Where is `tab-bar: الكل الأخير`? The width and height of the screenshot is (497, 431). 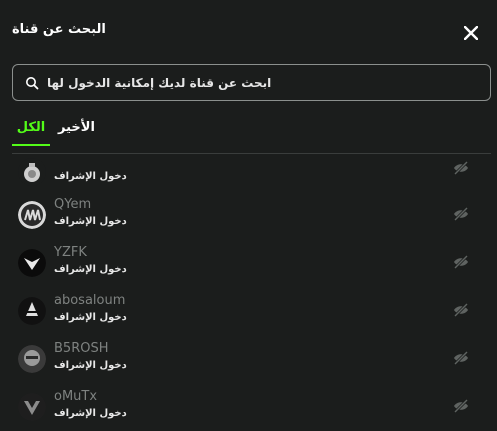
tab-bar: الكل الأخير is located at coordinates (251, 134).